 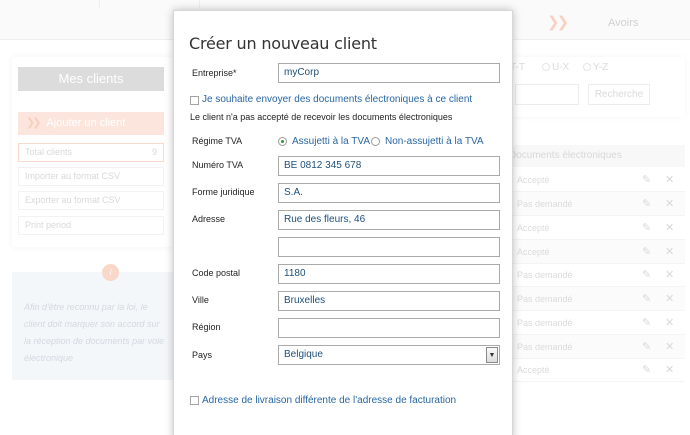 I want to click on ville-field: Bruxelles, so click(x=389, y=301).